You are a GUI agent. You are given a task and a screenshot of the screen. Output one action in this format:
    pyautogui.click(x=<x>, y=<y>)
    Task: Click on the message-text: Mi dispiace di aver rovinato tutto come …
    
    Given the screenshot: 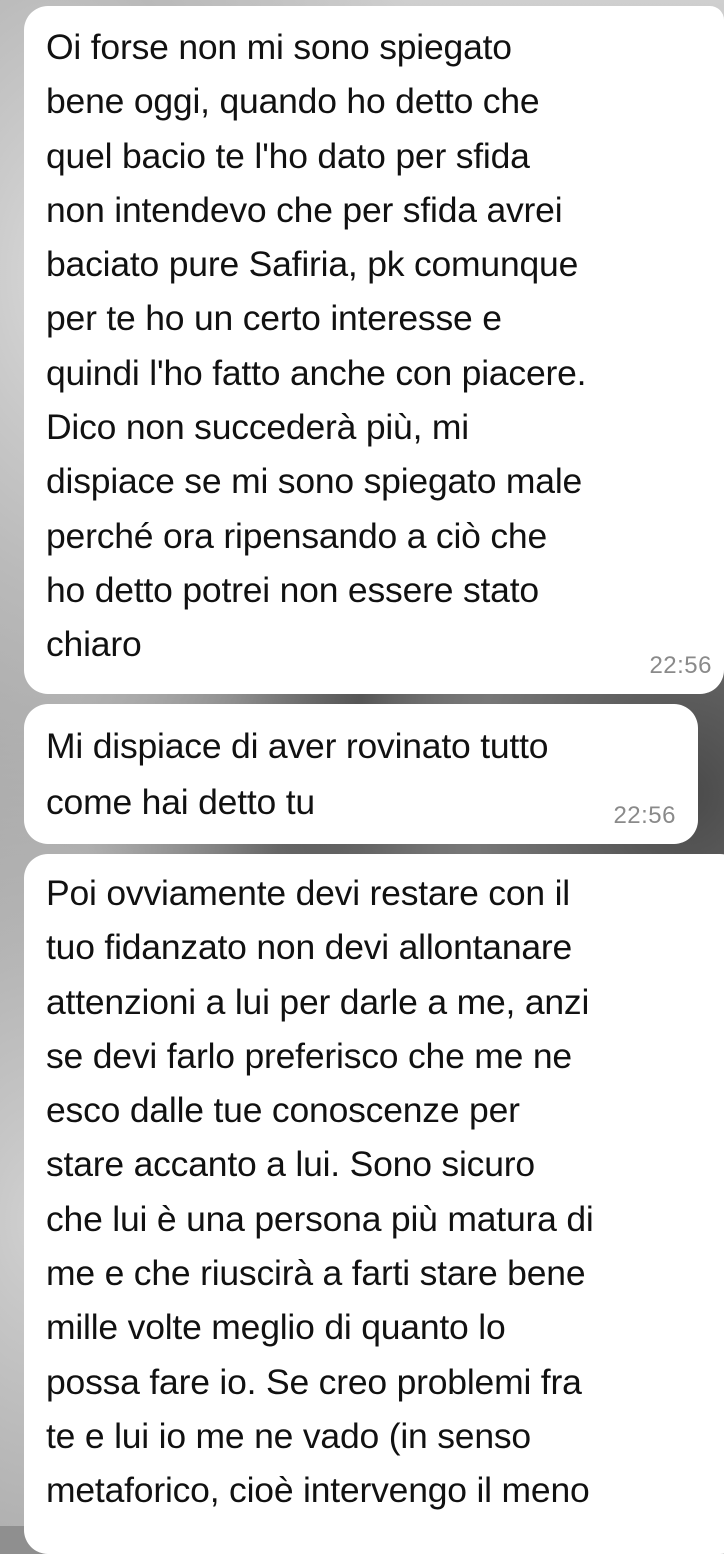 What is the action you would take?
    pyautogui.click(x=297, y=774)
    